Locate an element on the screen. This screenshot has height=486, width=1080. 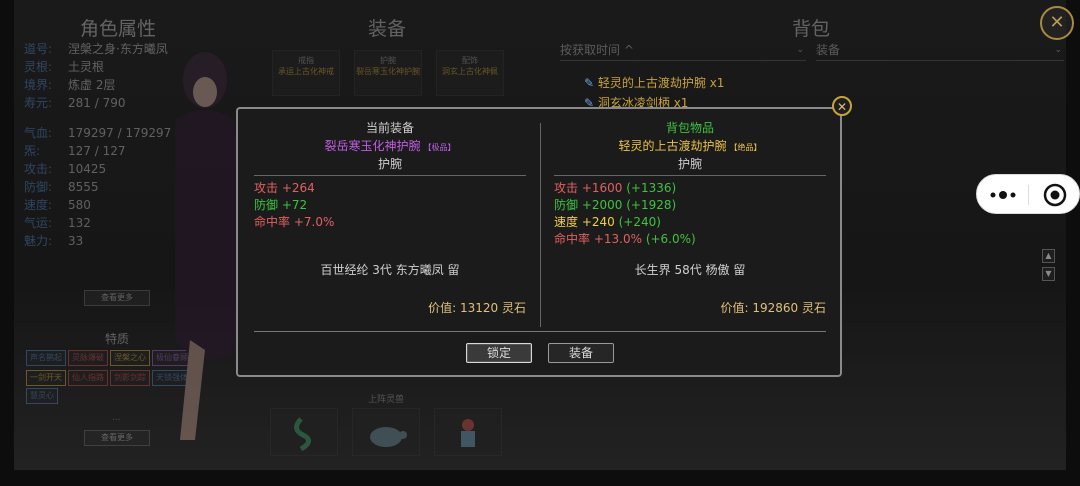
trait-tag: 涅槃之心 is located at coordinates (130, 358).